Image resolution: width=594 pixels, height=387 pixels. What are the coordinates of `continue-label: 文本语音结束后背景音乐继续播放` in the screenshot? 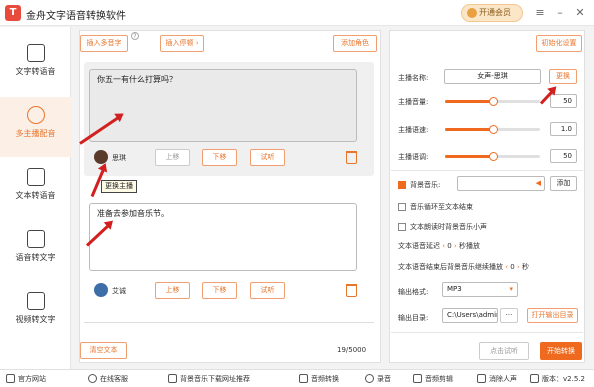 It's located at (450, 267).